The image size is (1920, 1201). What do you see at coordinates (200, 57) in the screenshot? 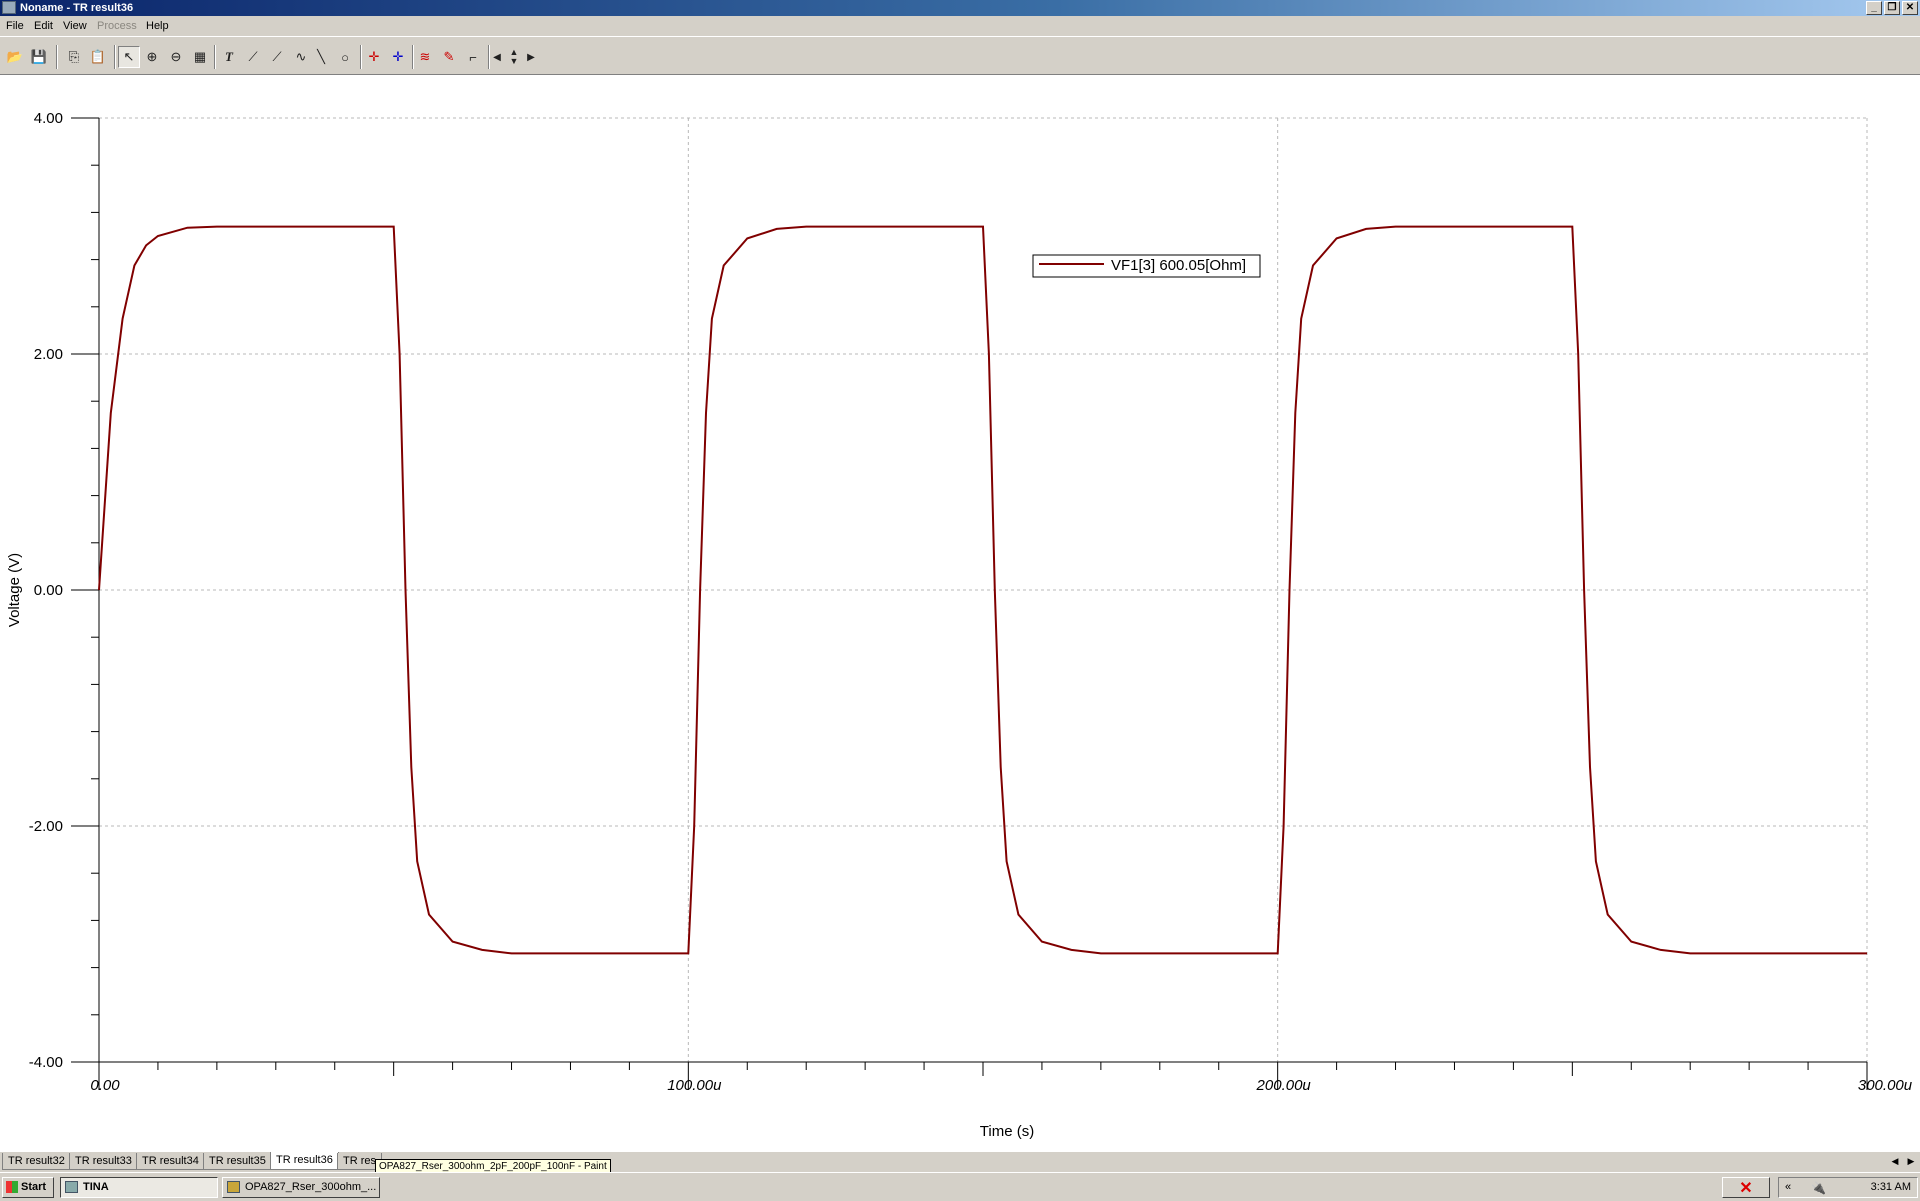
I see `grid-icon: ▦` at bounding box center [200, 57].